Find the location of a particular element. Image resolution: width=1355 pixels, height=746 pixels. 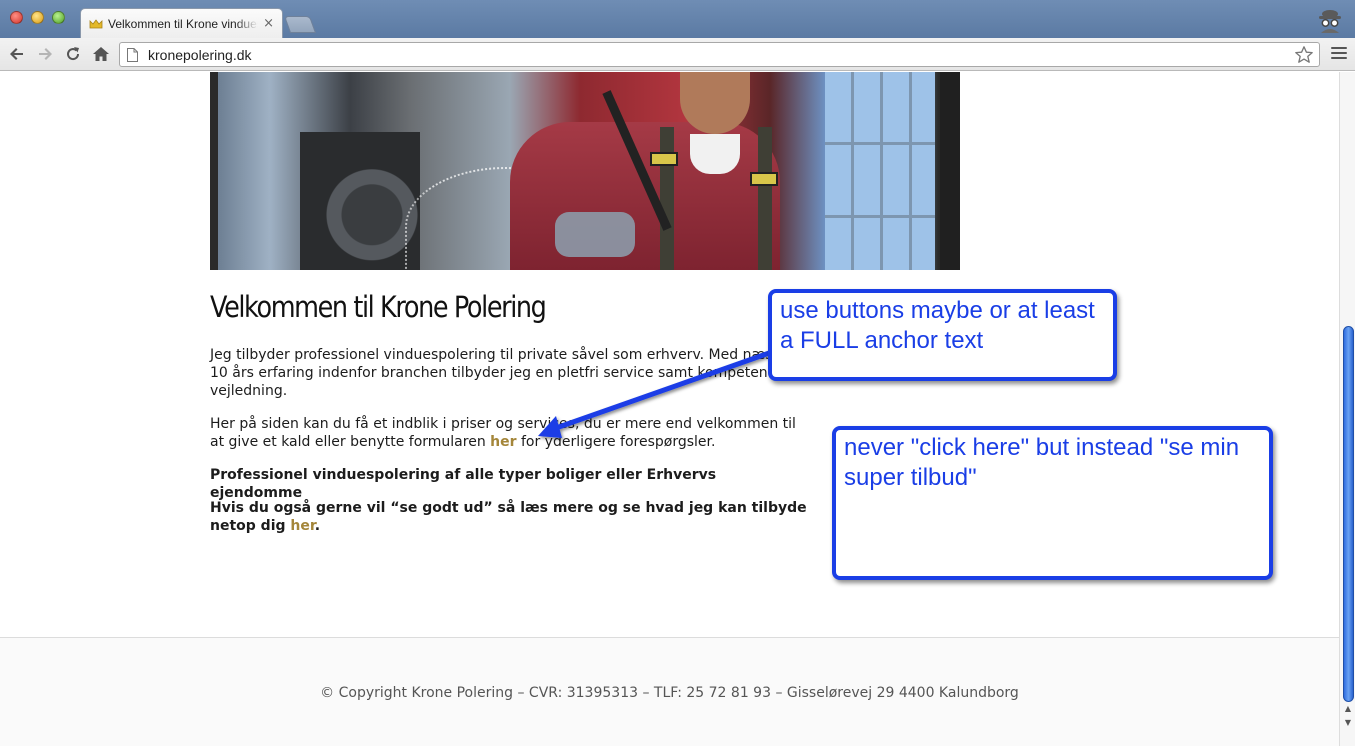

browser-tab-active: Velkommen til Krone vinduespolering × is located at coordinates (181, 23).